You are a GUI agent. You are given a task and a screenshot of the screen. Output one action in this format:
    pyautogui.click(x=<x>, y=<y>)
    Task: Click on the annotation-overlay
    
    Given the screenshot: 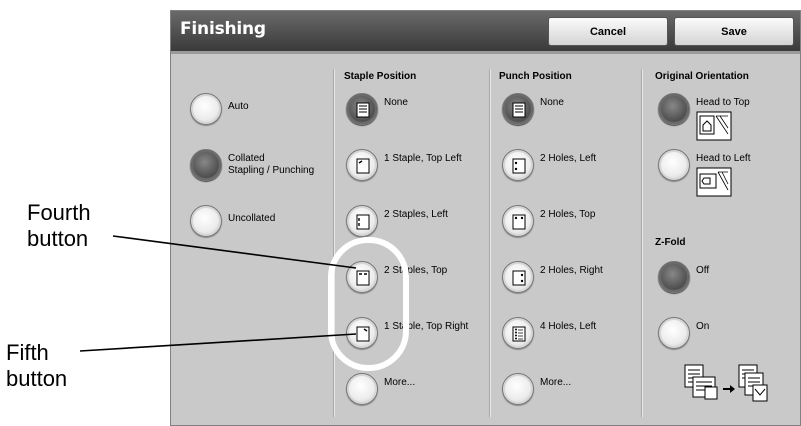 What is the action you would take?
    pyautogui.click(x=244, y=303)
    